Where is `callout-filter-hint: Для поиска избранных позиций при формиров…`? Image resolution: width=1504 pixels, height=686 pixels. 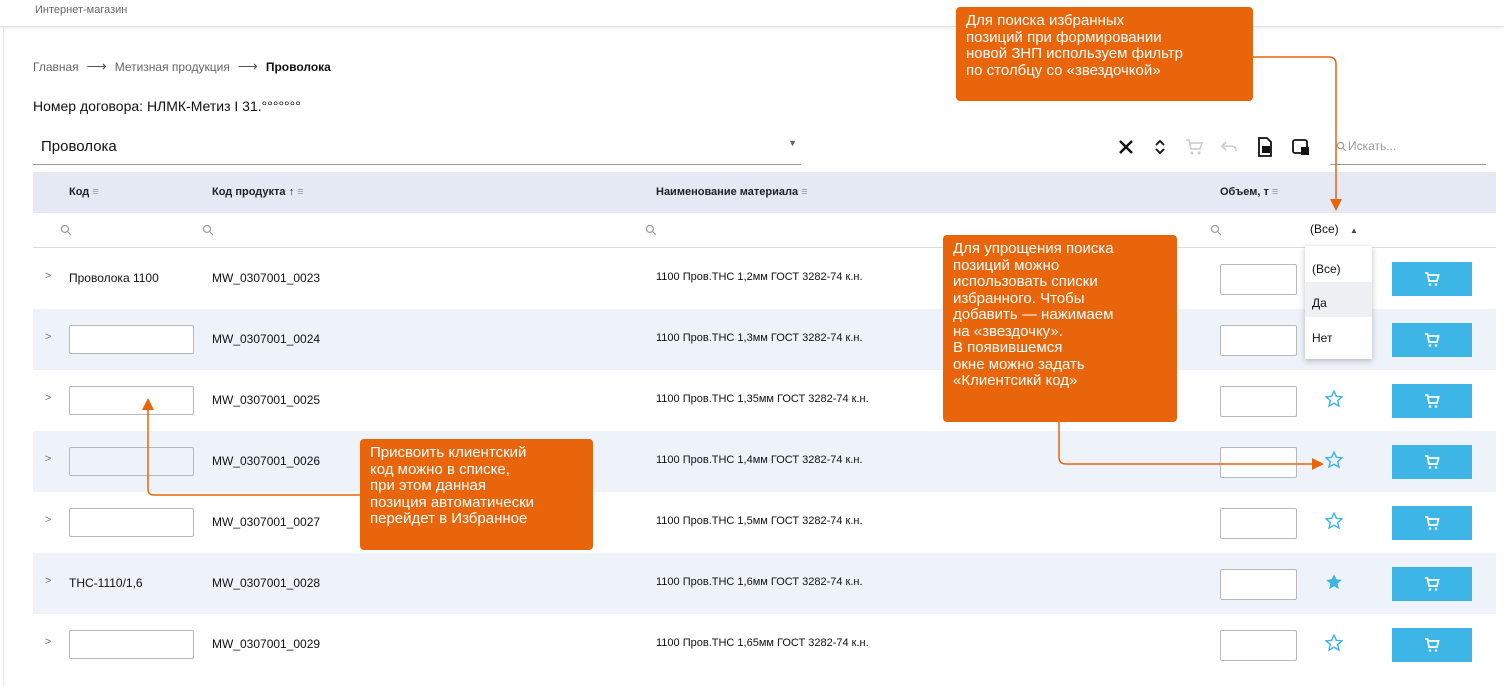
callout-filter-hint: Для поиска избранных позиций при формиров… is located at coordinates (1104, 54).